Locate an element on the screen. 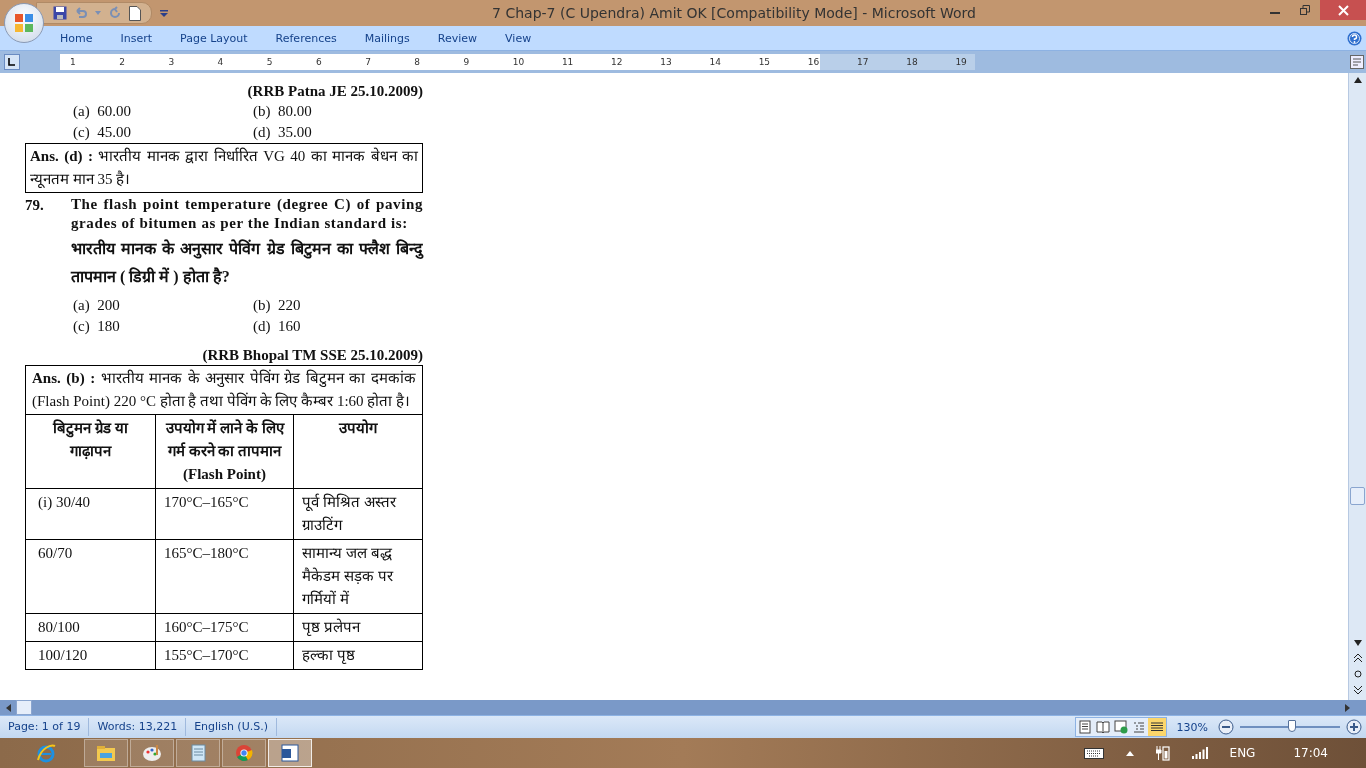 This screenshot has width=1366, height=768. table-cell: 60/70 is located at coordinates (90, 576).